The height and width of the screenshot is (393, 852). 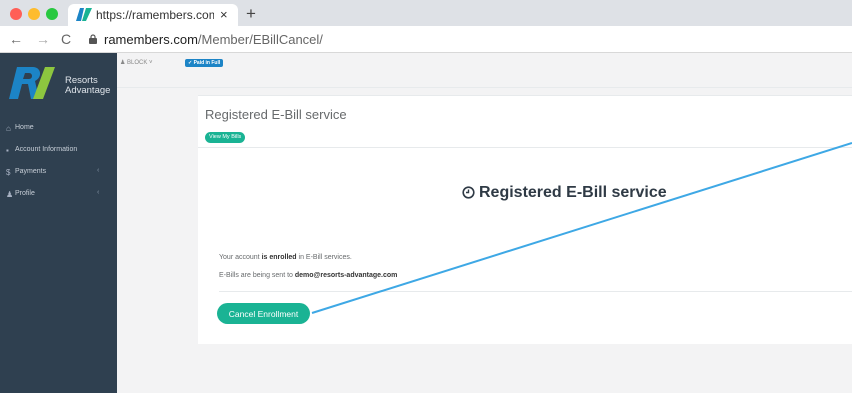 What do you see at coordinates (573, 192) in the screenshot?
I see `heading-text: Registered E-Bill service` at bounding box center [573, 192].